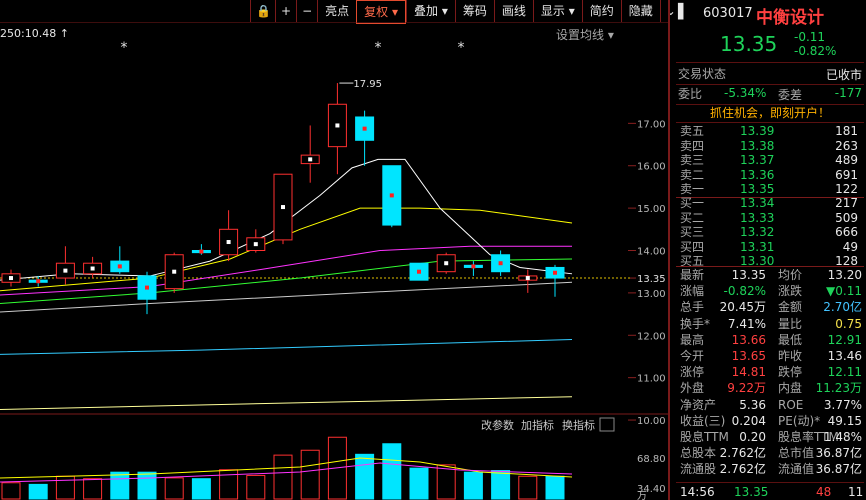 The width and height of the screenshot is (866, 500). Describe the element at coordinates (757, 203) in the screenshot. I see `bid-price: 13.34` at that location.